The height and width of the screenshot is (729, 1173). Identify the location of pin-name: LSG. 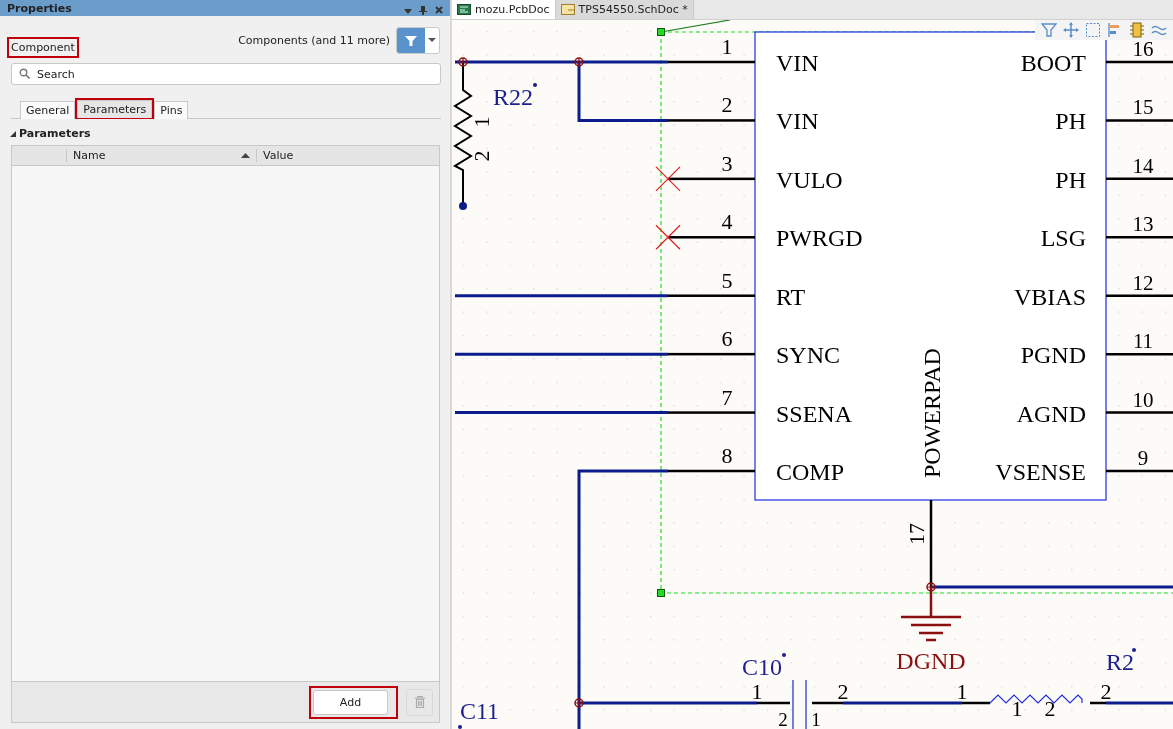
(1063, 238).